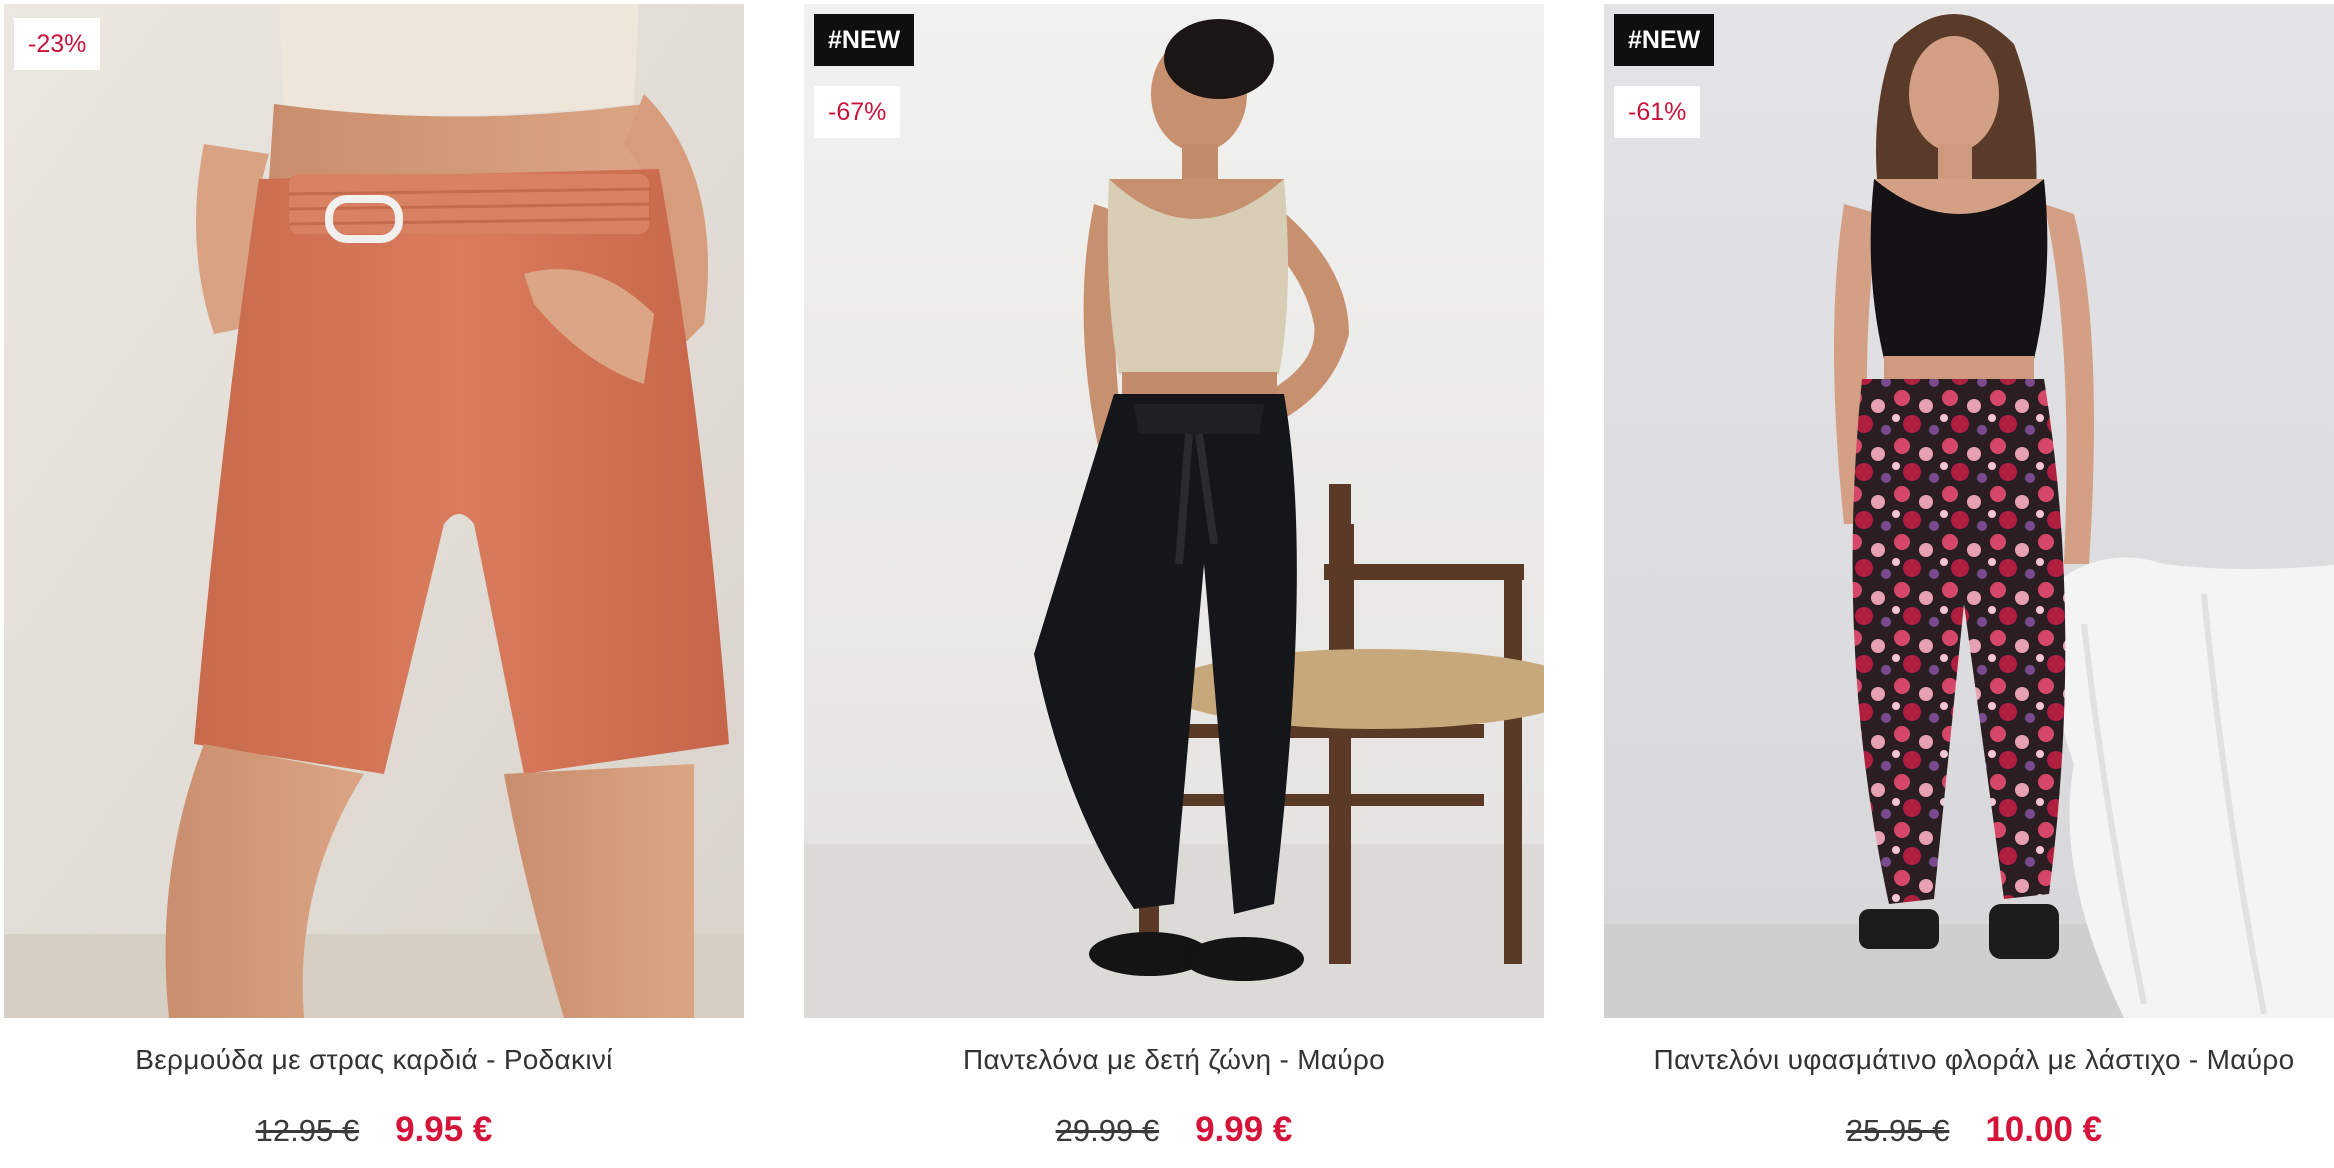 The image size is (2334, 1168). What do you see at coordinates (1897, 1130) in the screenshot?
I see `old-price: 25.95 €` at bounding box center [1897, 1130].